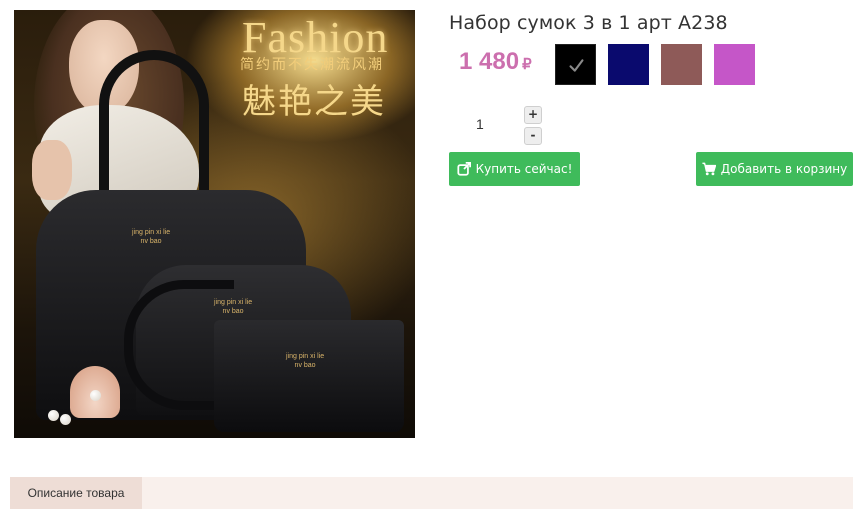 This screenshot has height=509, width=853. Describe the element at coordinates (309, 376) in the screenshot. I see `small-bag` at that location.